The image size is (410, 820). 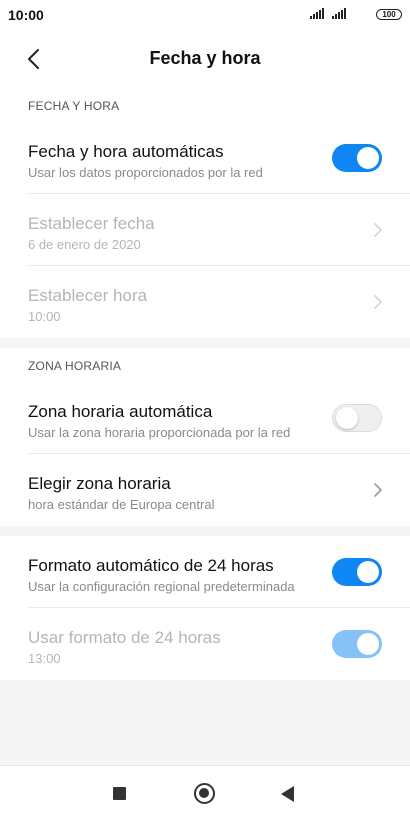 I want to click on home-circle-icon, so click(x=204, y=793).